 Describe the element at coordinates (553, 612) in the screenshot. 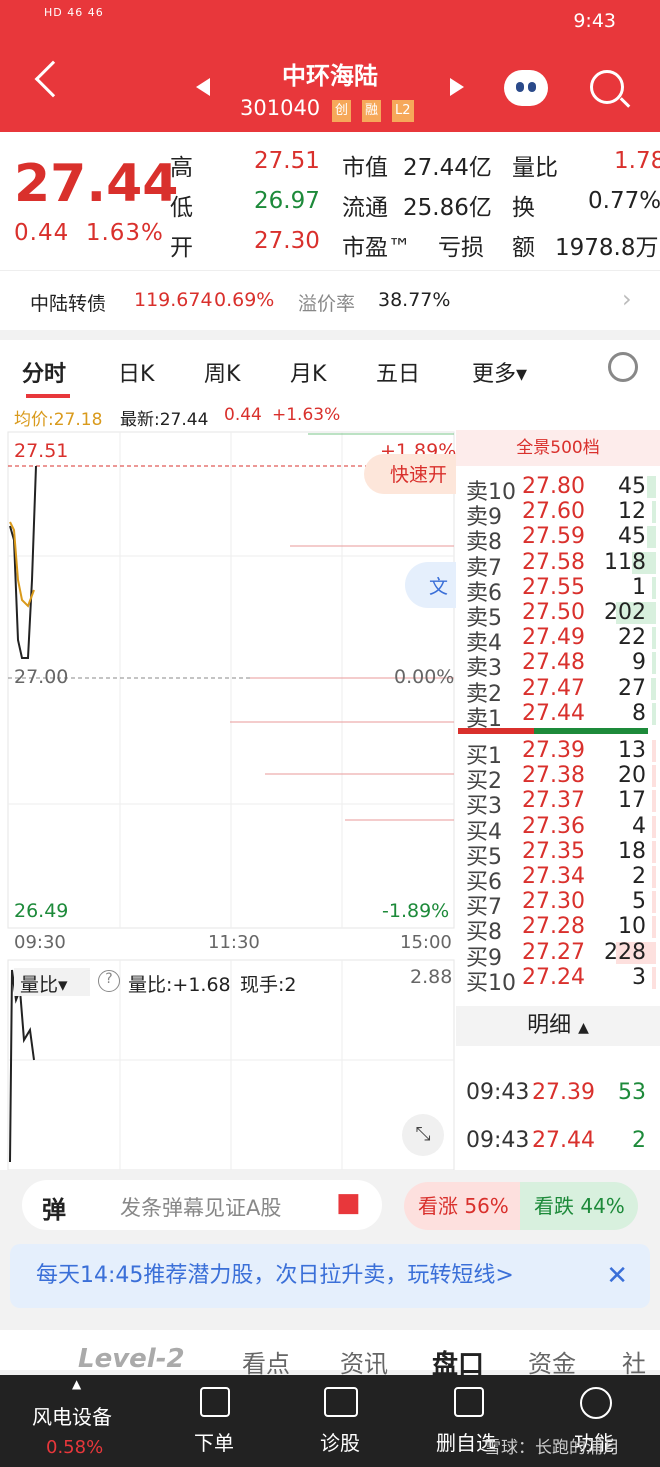

I see `sell-price: 27.50` at that location.